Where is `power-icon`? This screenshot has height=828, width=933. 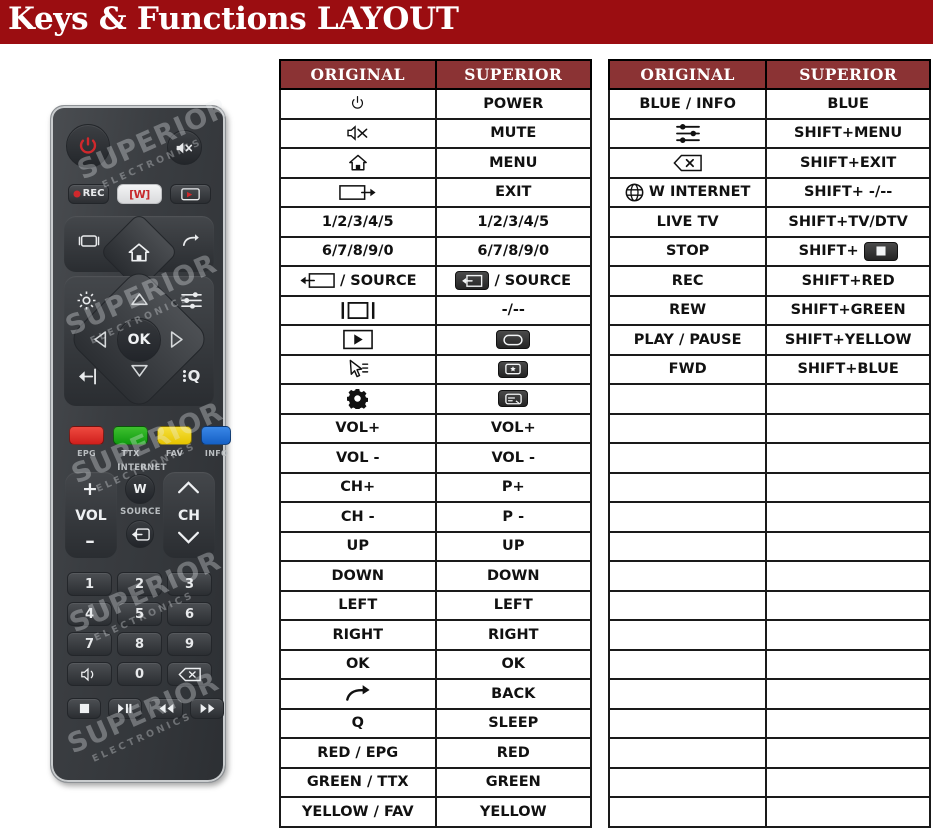 power-icon is located at coordinates (88, 146).